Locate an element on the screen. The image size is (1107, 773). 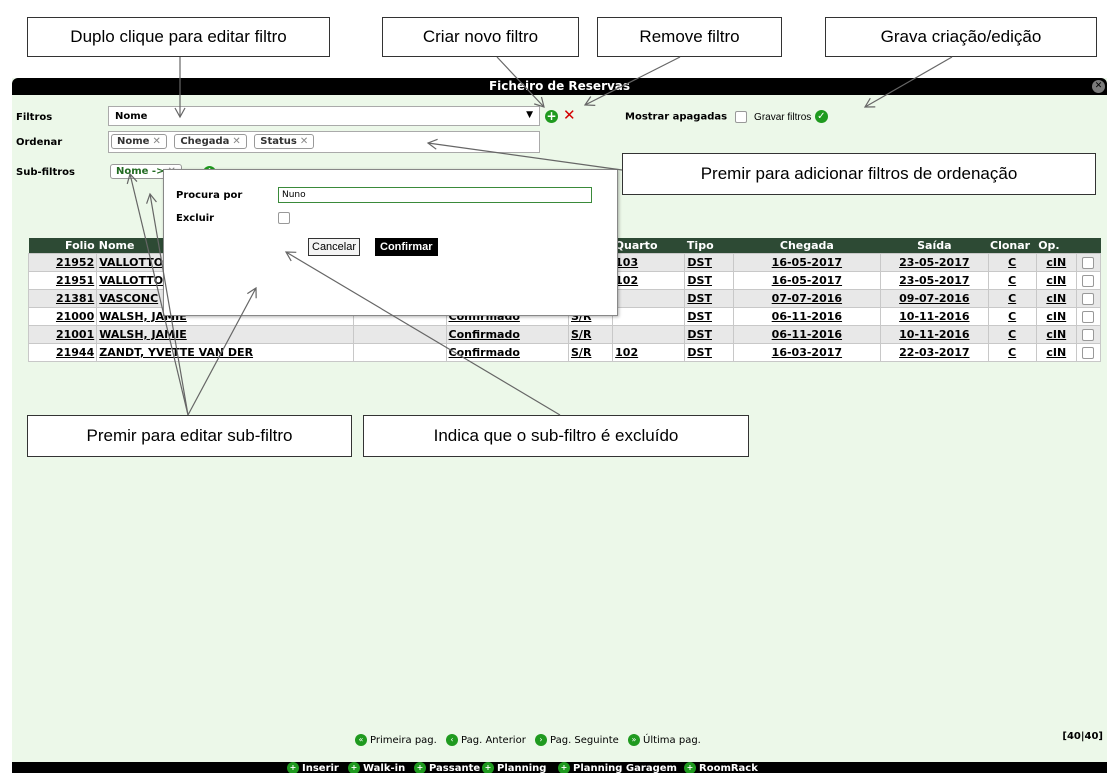
cell-saida: 22-03-2017 is located at coordinates (934, 352).